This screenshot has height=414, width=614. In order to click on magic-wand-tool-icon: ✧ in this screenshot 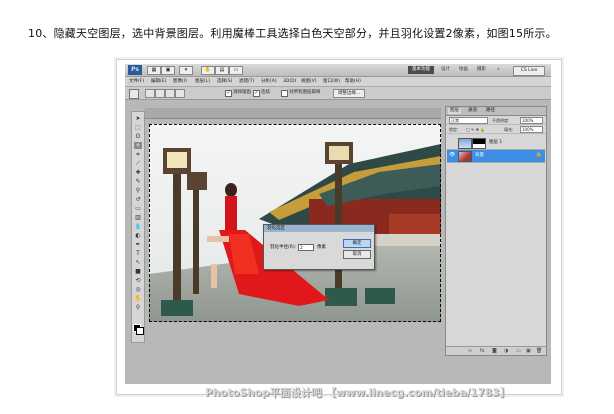, I will do `click(138, 145)`.